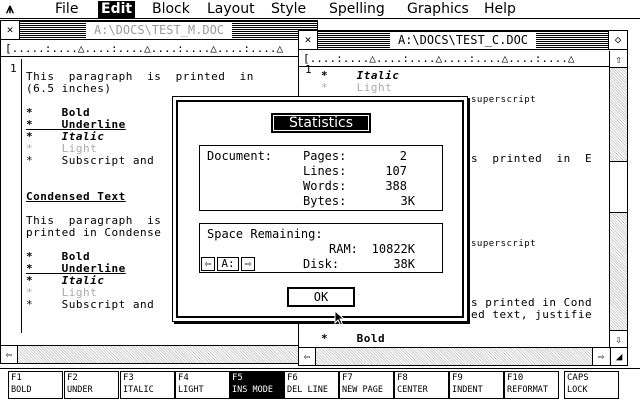  I want to click on pages-label: Pages:, so click(325, 156).